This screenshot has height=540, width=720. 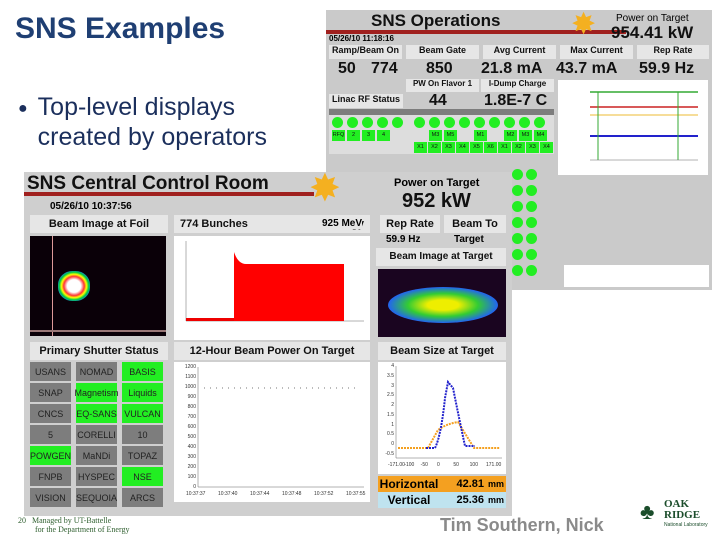 What do you see at coordinates (97, 392) in the screenshot?
I see `shutter-magnetism: Magnetism` at bounding box center [97, 392].